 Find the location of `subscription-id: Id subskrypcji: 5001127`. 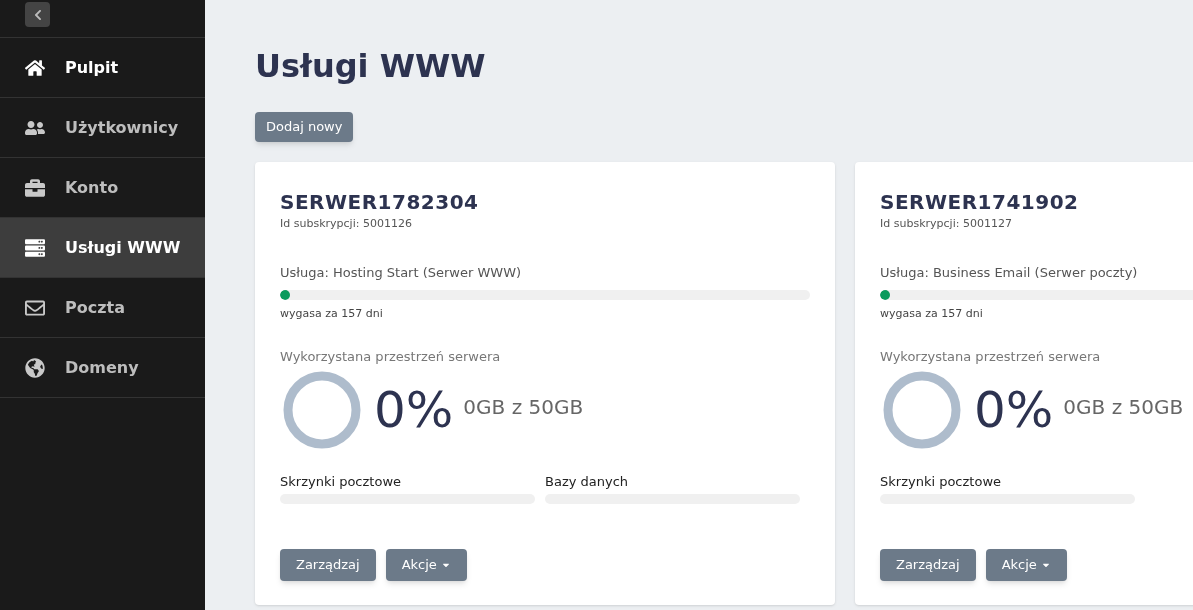

subscription-id: Id subskrypcji: 5001127 is located at coordinates (946, 224).